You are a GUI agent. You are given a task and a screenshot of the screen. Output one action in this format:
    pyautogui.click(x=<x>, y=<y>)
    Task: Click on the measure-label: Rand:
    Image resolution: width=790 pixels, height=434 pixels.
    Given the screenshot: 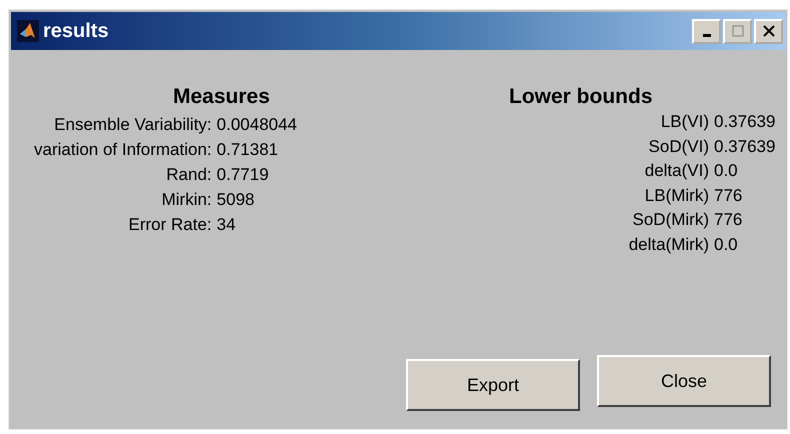 What is the action you would take?
    pyautogui.click(x=189, y=175)
    